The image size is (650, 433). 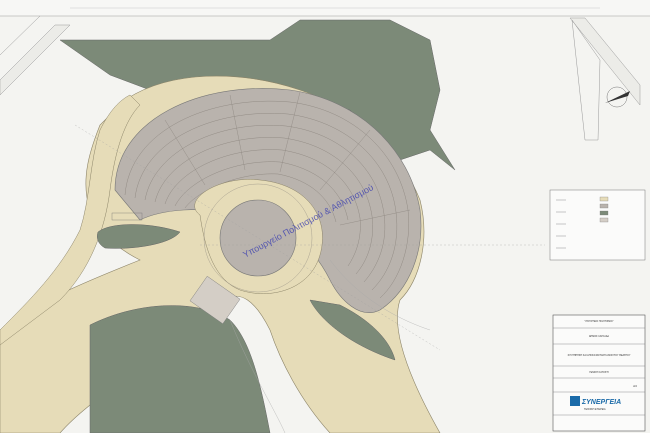 I want to click on company-sub: ΤΕΧΝΙΚΗ ΕΤΑΙΡΕΙΑ, so click(x=595, y=409).